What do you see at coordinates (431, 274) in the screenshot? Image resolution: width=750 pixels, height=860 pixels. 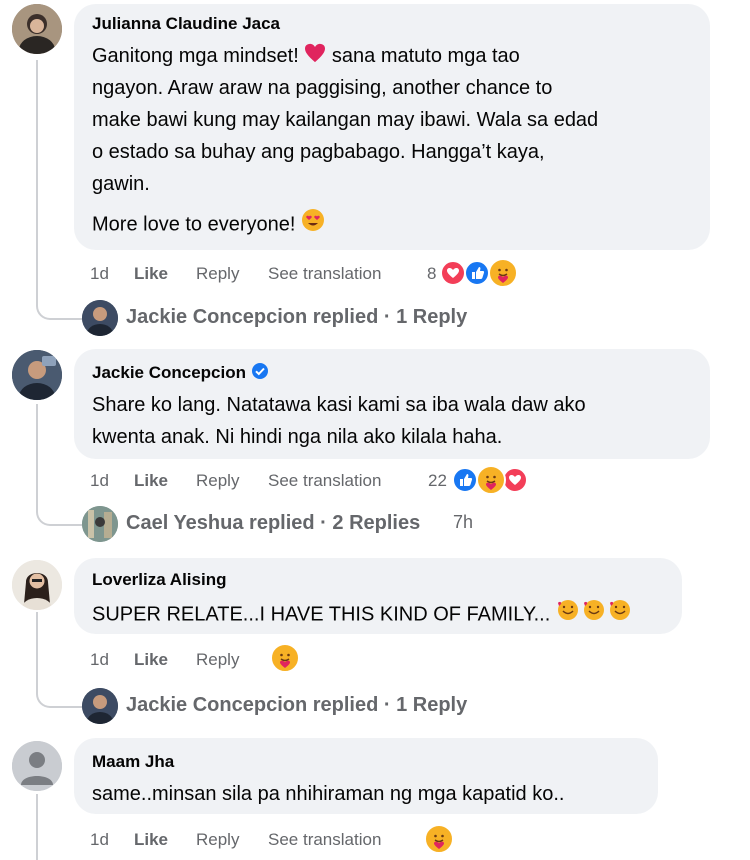 I see `reaction-count: 8` at bounding box center [431, 274].